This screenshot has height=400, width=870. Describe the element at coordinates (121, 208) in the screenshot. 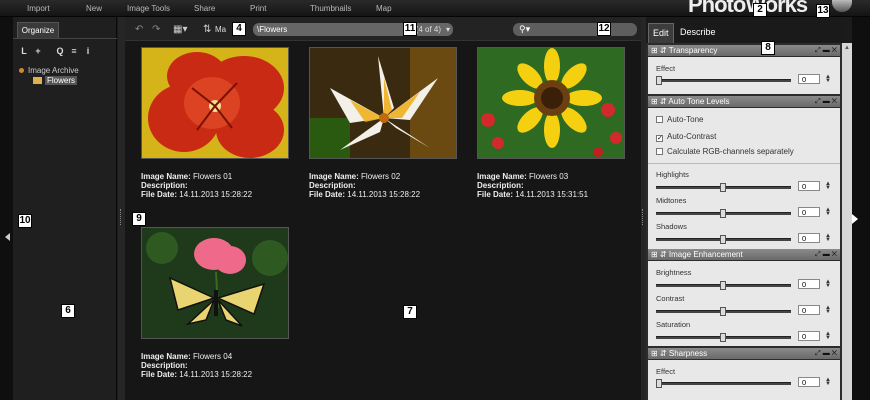

I see `left-splitter` at that location.